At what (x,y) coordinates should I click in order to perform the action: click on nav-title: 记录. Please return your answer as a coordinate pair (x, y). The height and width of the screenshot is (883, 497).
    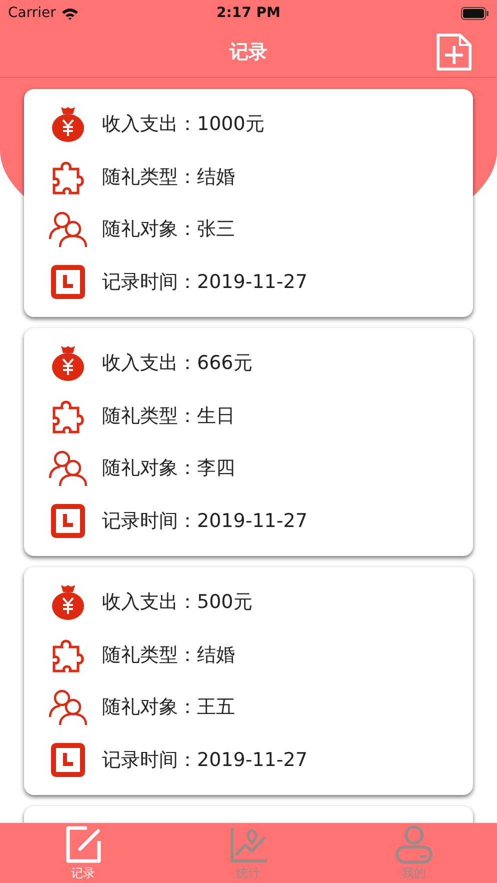
    Looking at the image, I should click on (249, 52).